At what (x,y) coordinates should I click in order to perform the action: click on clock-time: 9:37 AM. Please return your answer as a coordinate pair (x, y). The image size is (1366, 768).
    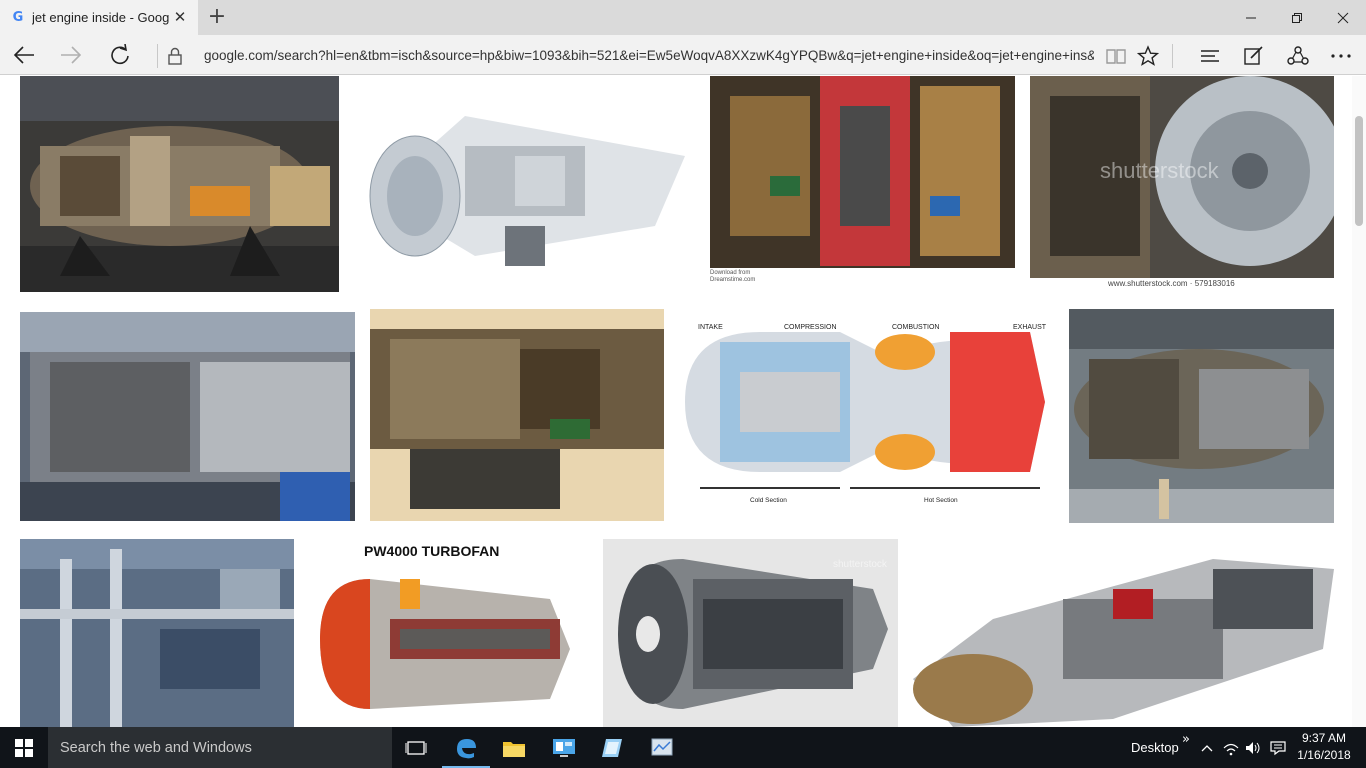
    Looking at the image, I should click on (1324, 738).